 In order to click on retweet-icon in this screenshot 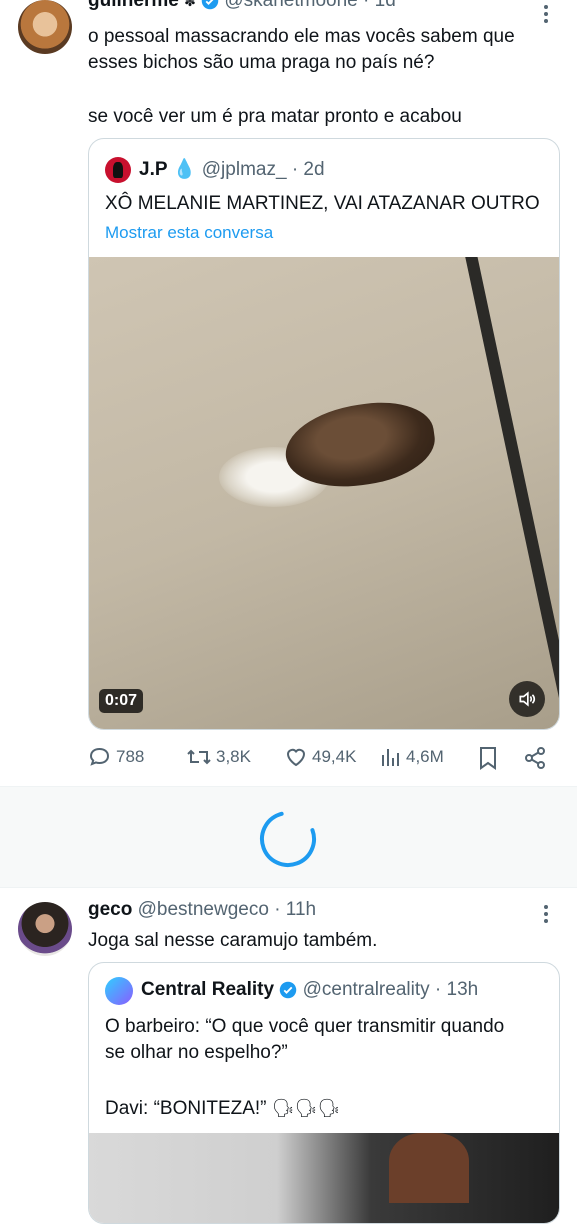, I will do `click(199, 757)`.